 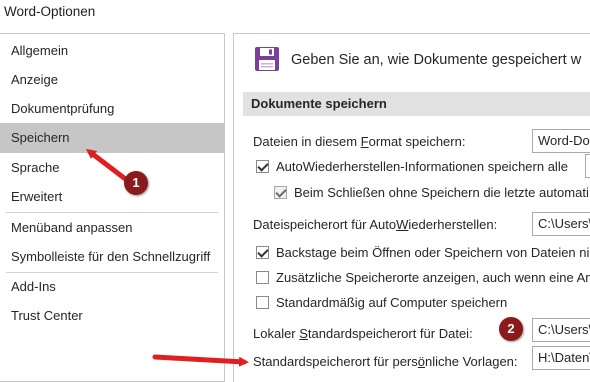 What do you see at coordinates (262, 302) in the screenshot?
I see `computer-default-checkbox` at bounding box center [262, 302].